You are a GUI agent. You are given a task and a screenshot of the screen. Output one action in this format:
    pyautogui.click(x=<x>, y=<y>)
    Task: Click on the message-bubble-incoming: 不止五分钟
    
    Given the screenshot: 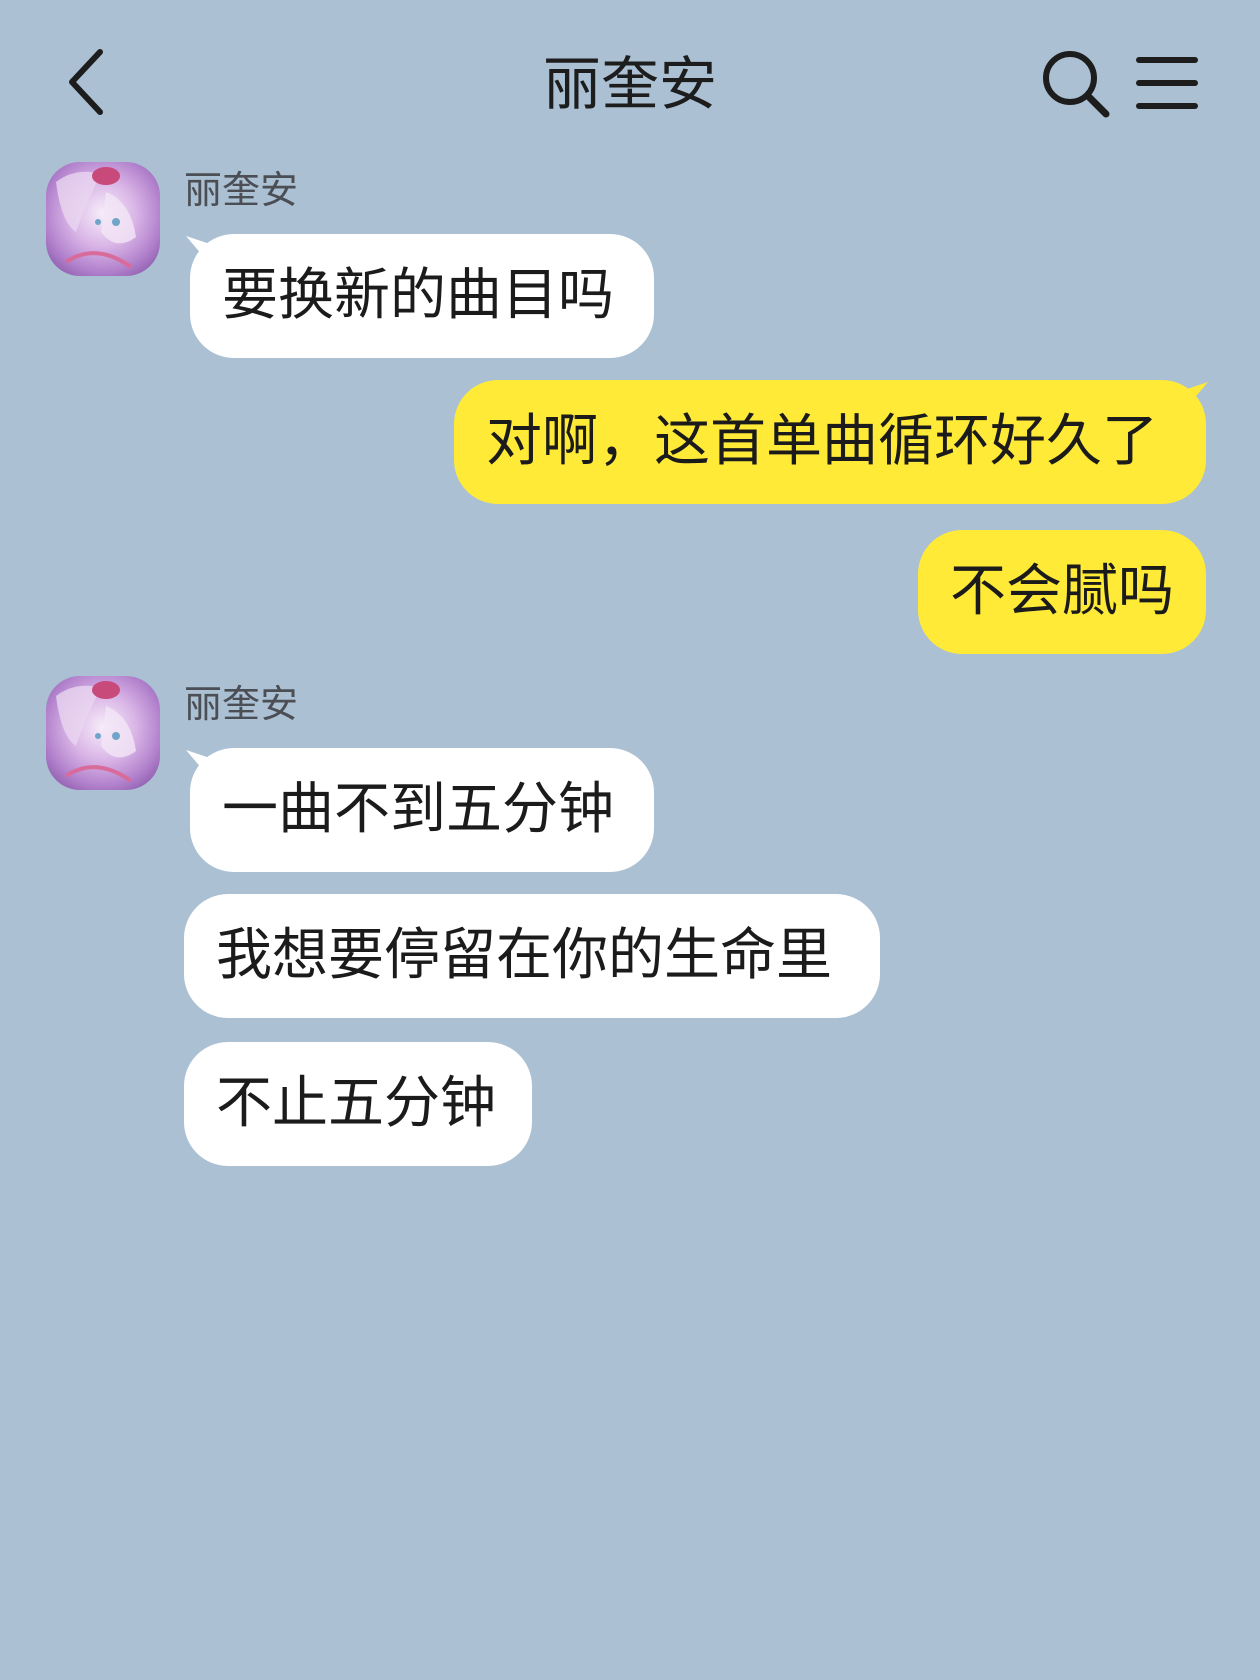 What is the action you would take?
    pyautogui.click(x=358, y=1104)
    